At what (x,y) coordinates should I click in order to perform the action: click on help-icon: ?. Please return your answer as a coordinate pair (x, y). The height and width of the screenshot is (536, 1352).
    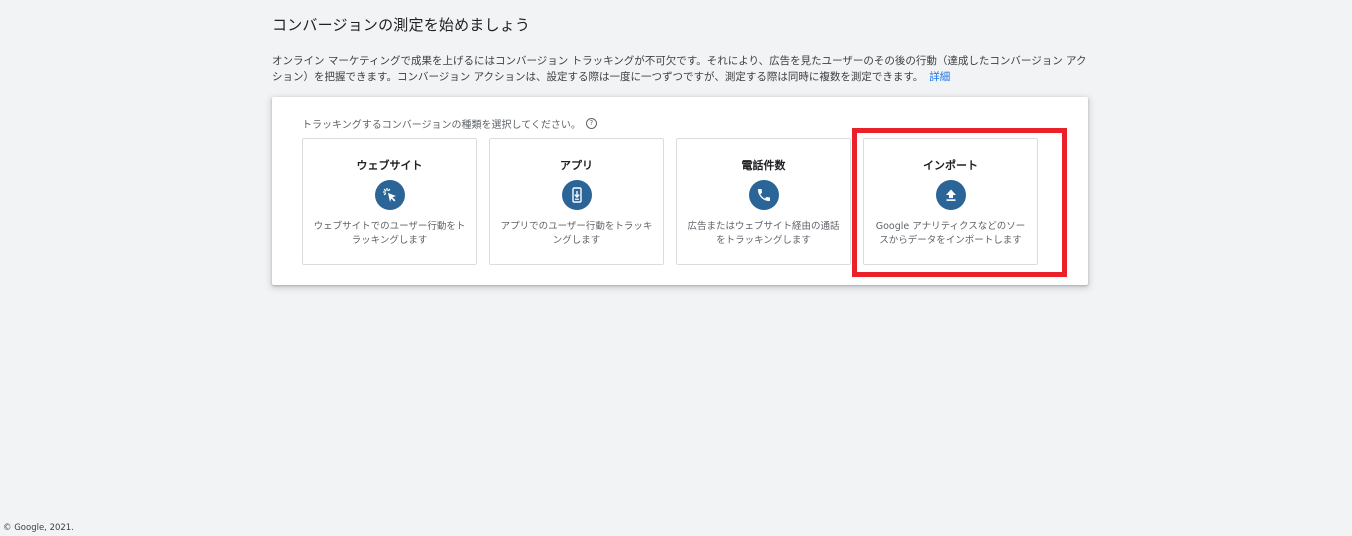
    Looking at the image, I should click on (591, 123).